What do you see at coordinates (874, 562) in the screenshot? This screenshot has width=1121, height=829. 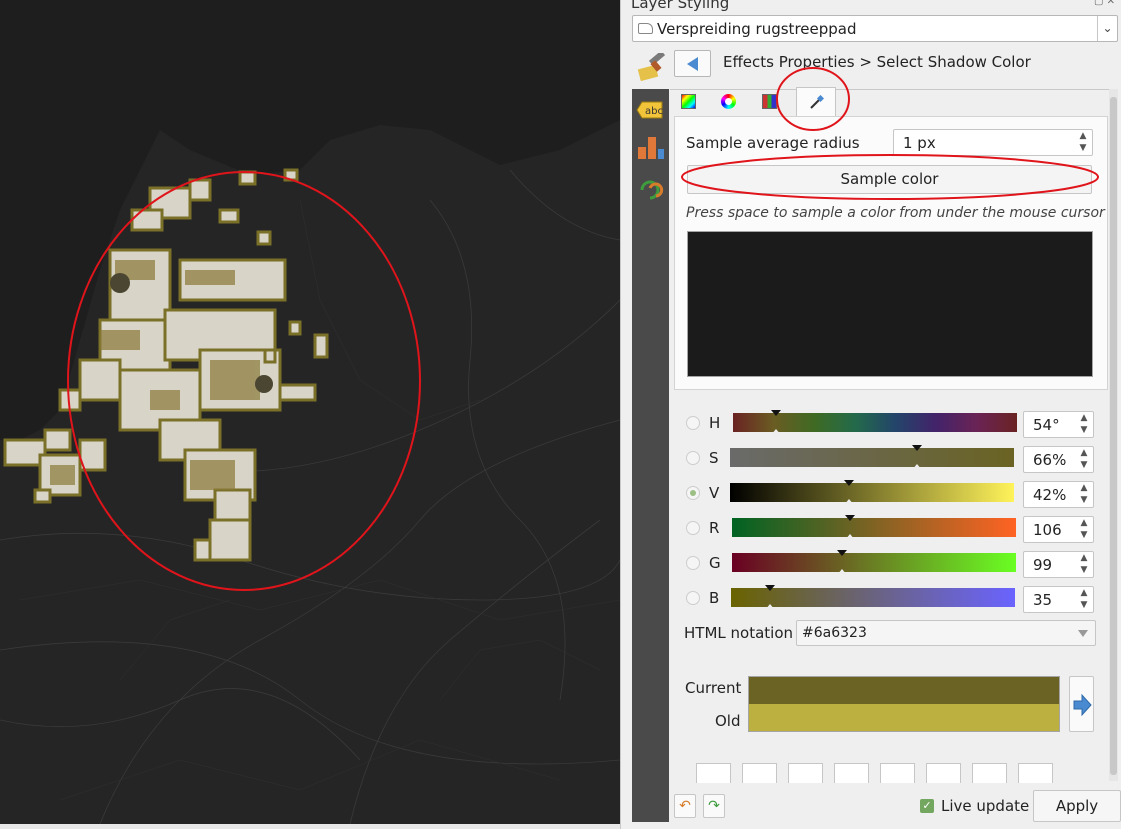 I see `channel-slider-g` at bounding box center [874, 562].